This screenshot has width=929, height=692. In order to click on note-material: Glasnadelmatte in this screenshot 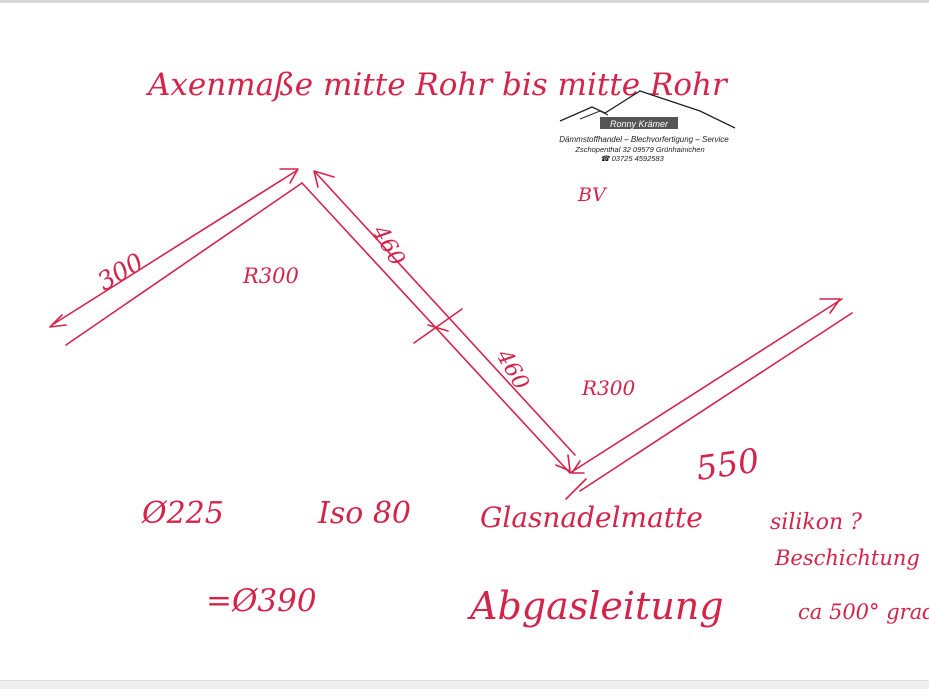, I will do `click(591, 517)`.